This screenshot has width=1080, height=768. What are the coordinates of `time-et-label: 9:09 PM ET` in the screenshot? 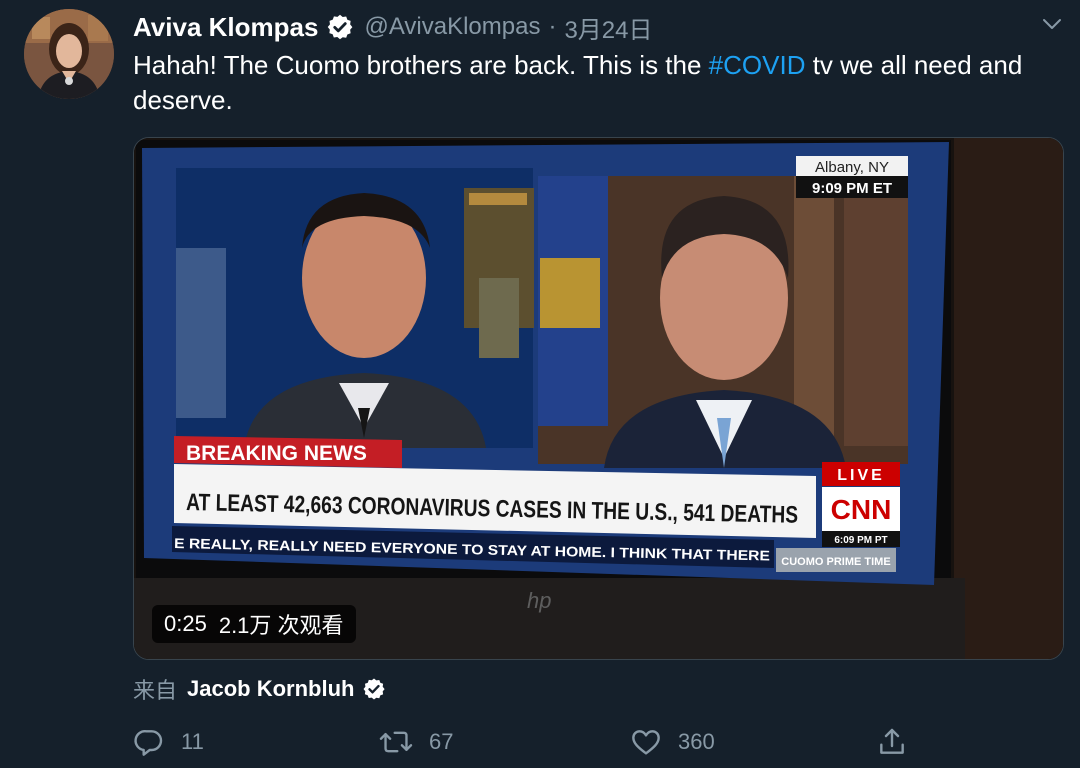 It's located at (852, 188).